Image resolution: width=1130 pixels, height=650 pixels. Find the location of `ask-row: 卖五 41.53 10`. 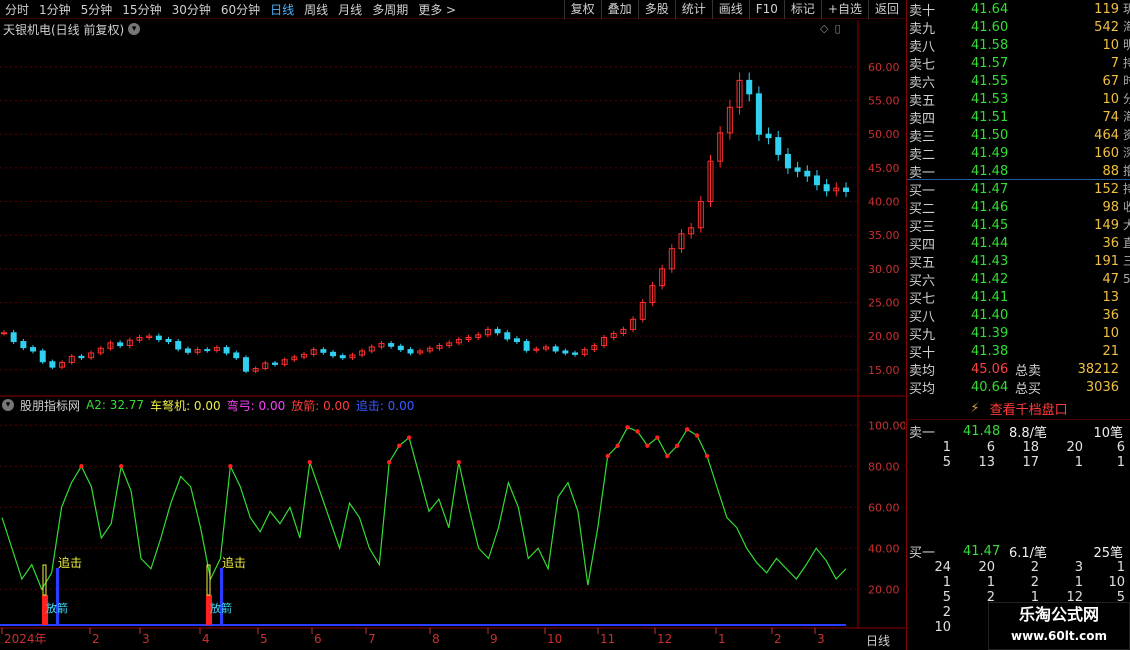

ask-row: 卖五 41.53 10 is located at coordinates (1014, 99).